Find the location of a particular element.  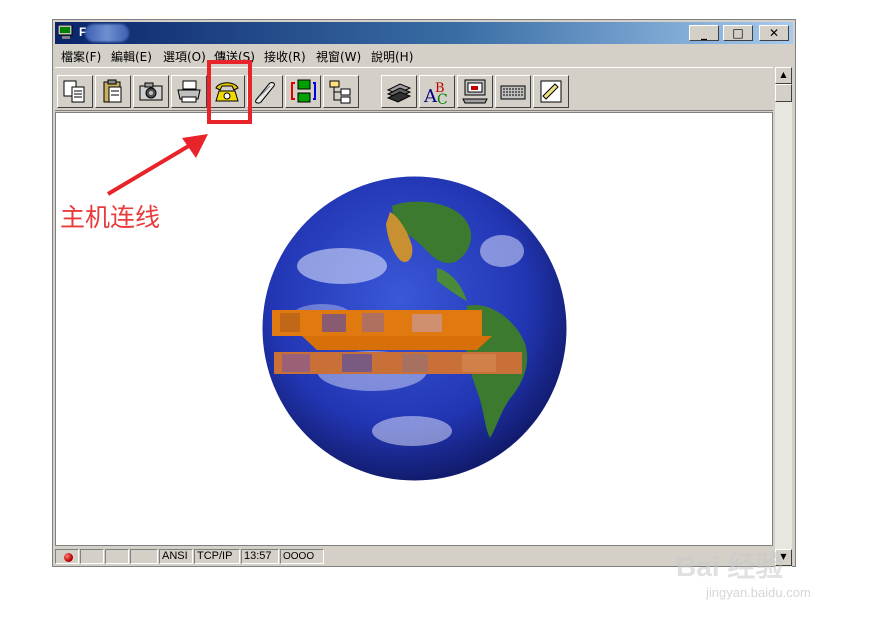

vertical-scrollbar: ▲ ▼ is located at coordinates (783, 317).